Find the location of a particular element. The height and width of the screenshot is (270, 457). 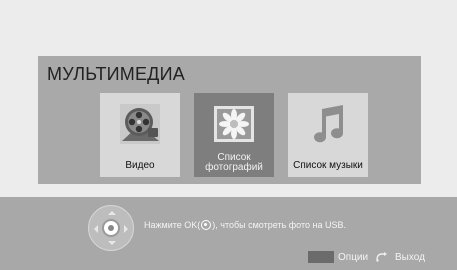

ok-button-icon is located at coordinates (111, 228).